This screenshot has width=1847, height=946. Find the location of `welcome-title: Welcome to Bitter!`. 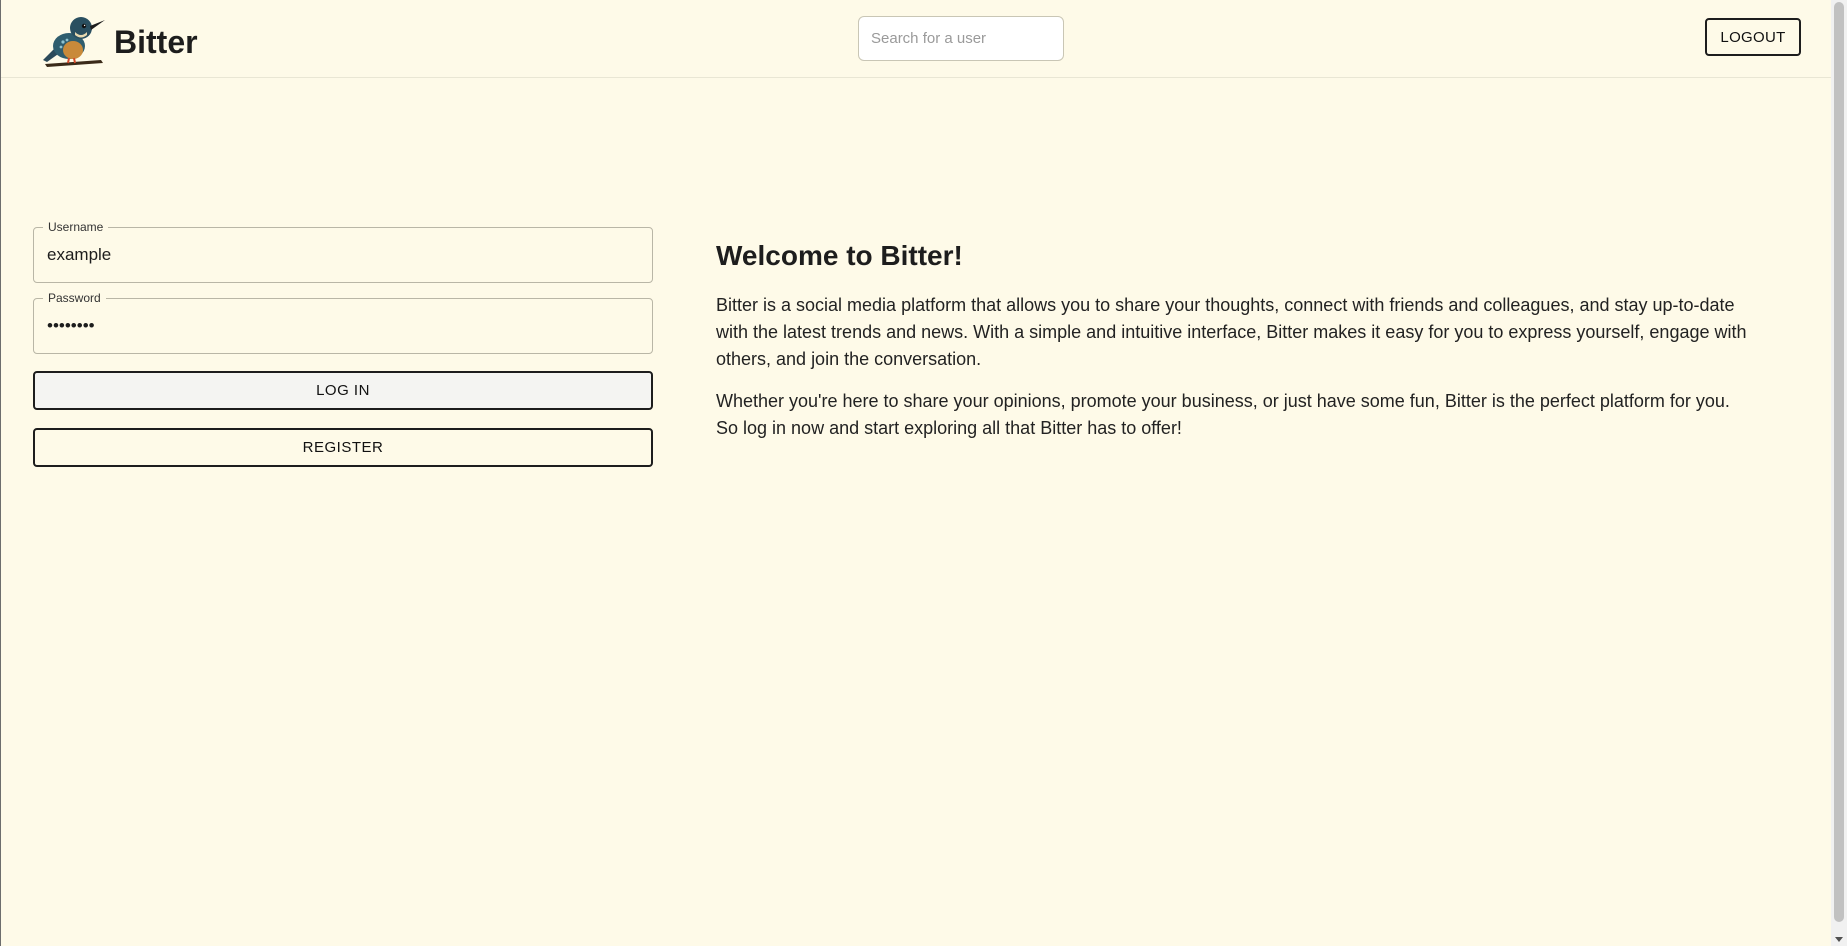

welcome-title: Welcome to Bitter! is located at coordinates (839, 255).